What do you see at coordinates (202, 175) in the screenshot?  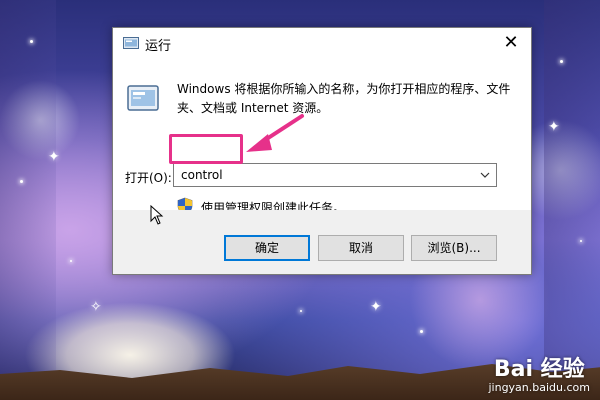 I see `open-input-value: control` at bounding box center [202, 175].